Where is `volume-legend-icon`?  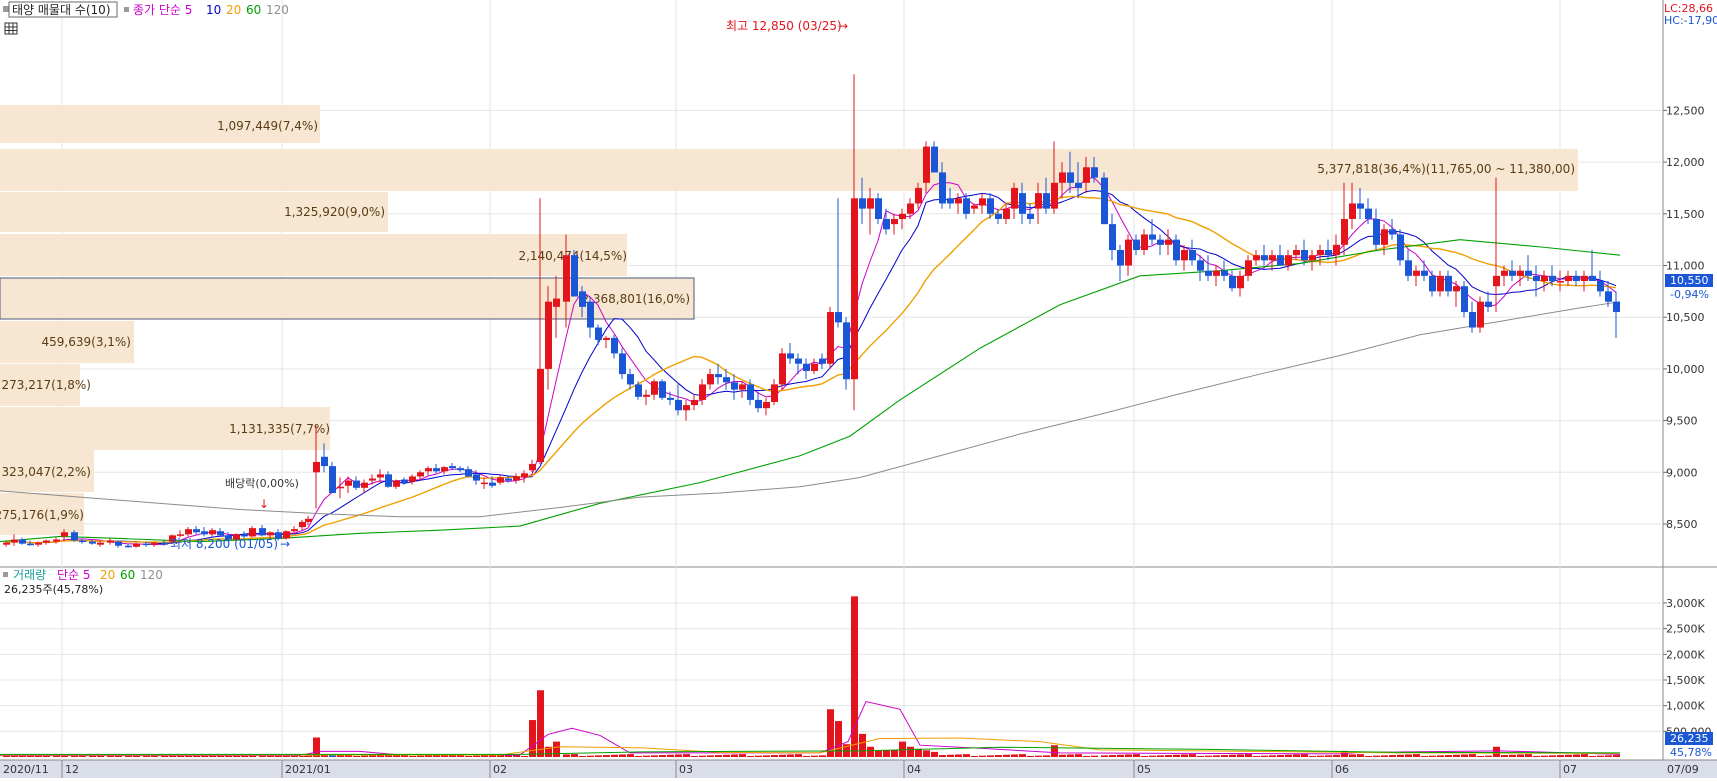
volume-legend-icon is located at coordinates (5, 574).